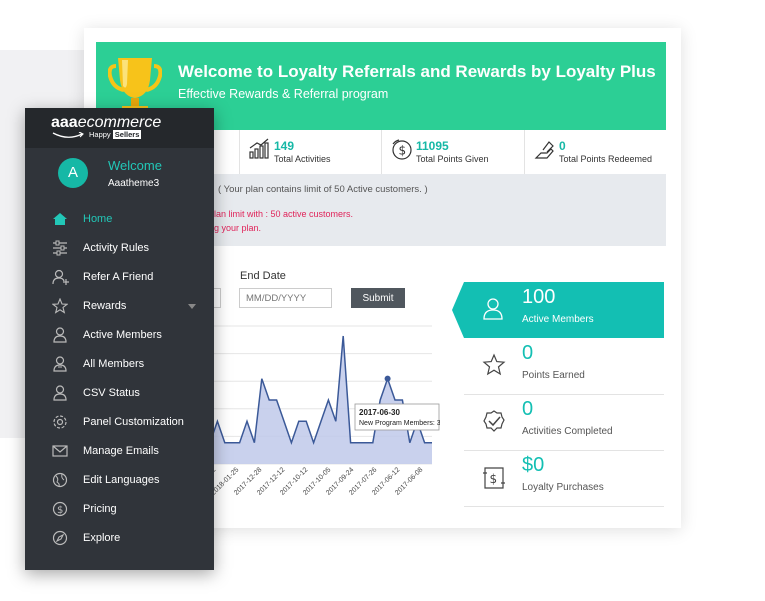 Image resolution: width=765 pixels, height=601 pixels. What do you see at coordinates (135, 165) in the screenshot?
I see `welcome-text: Welcome` at bounding box center [135, 165].